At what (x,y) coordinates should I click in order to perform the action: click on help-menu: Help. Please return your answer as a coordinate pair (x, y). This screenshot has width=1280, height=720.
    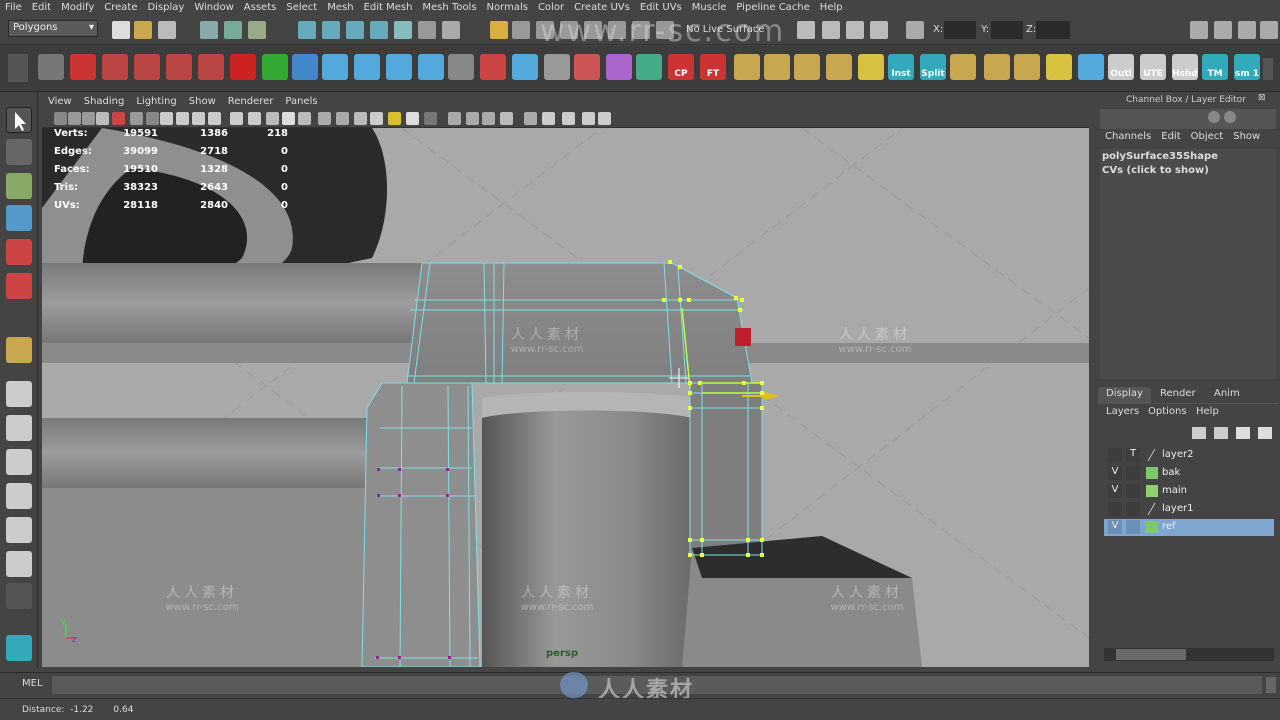
    Looking at the image, I should click on (1207, 411).